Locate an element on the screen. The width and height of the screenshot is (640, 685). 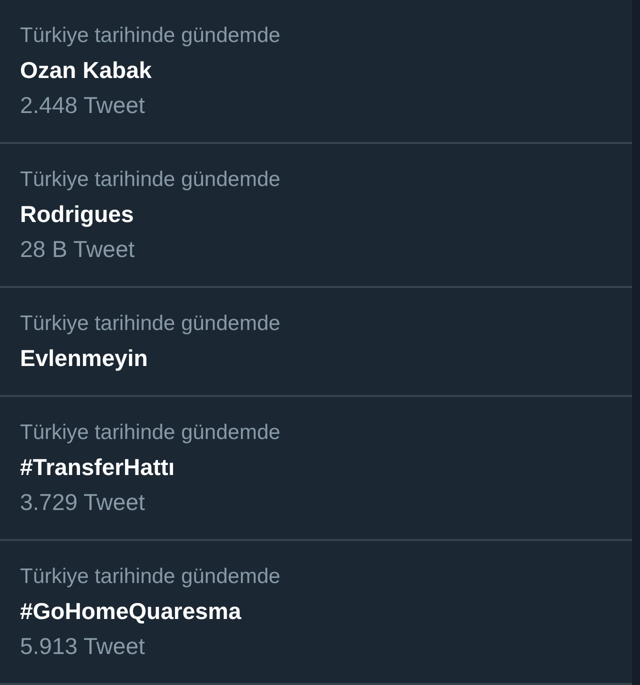
trend-name: Ozan Kabak is located at coordinates (86, 70).